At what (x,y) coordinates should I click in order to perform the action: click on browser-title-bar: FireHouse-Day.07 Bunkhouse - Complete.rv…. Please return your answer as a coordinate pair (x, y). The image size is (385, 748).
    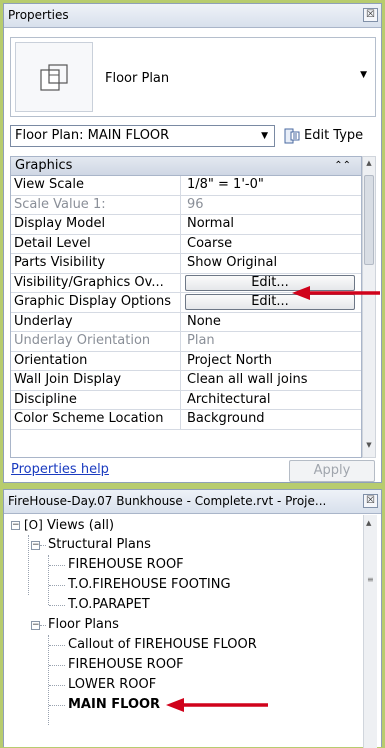
    Looking at the image, I should click on (192, 502).